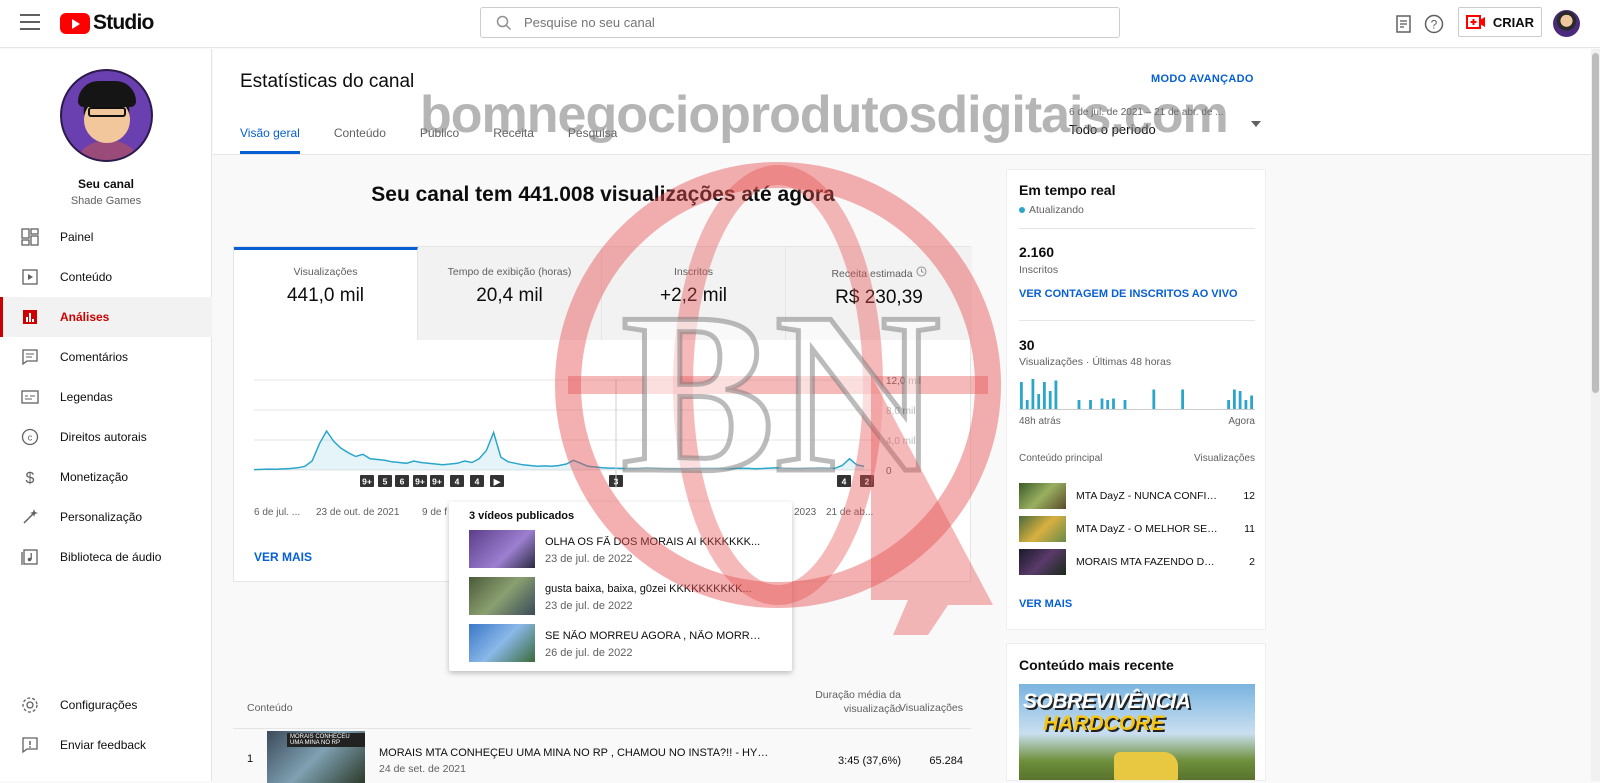 Image resolution: width=1600 pixels, height=783 pixels. Describe the element at coordinates (879, 293) in the screenshot. I see `metric-revenue: Receita estimada R$ 230,39` at that location.